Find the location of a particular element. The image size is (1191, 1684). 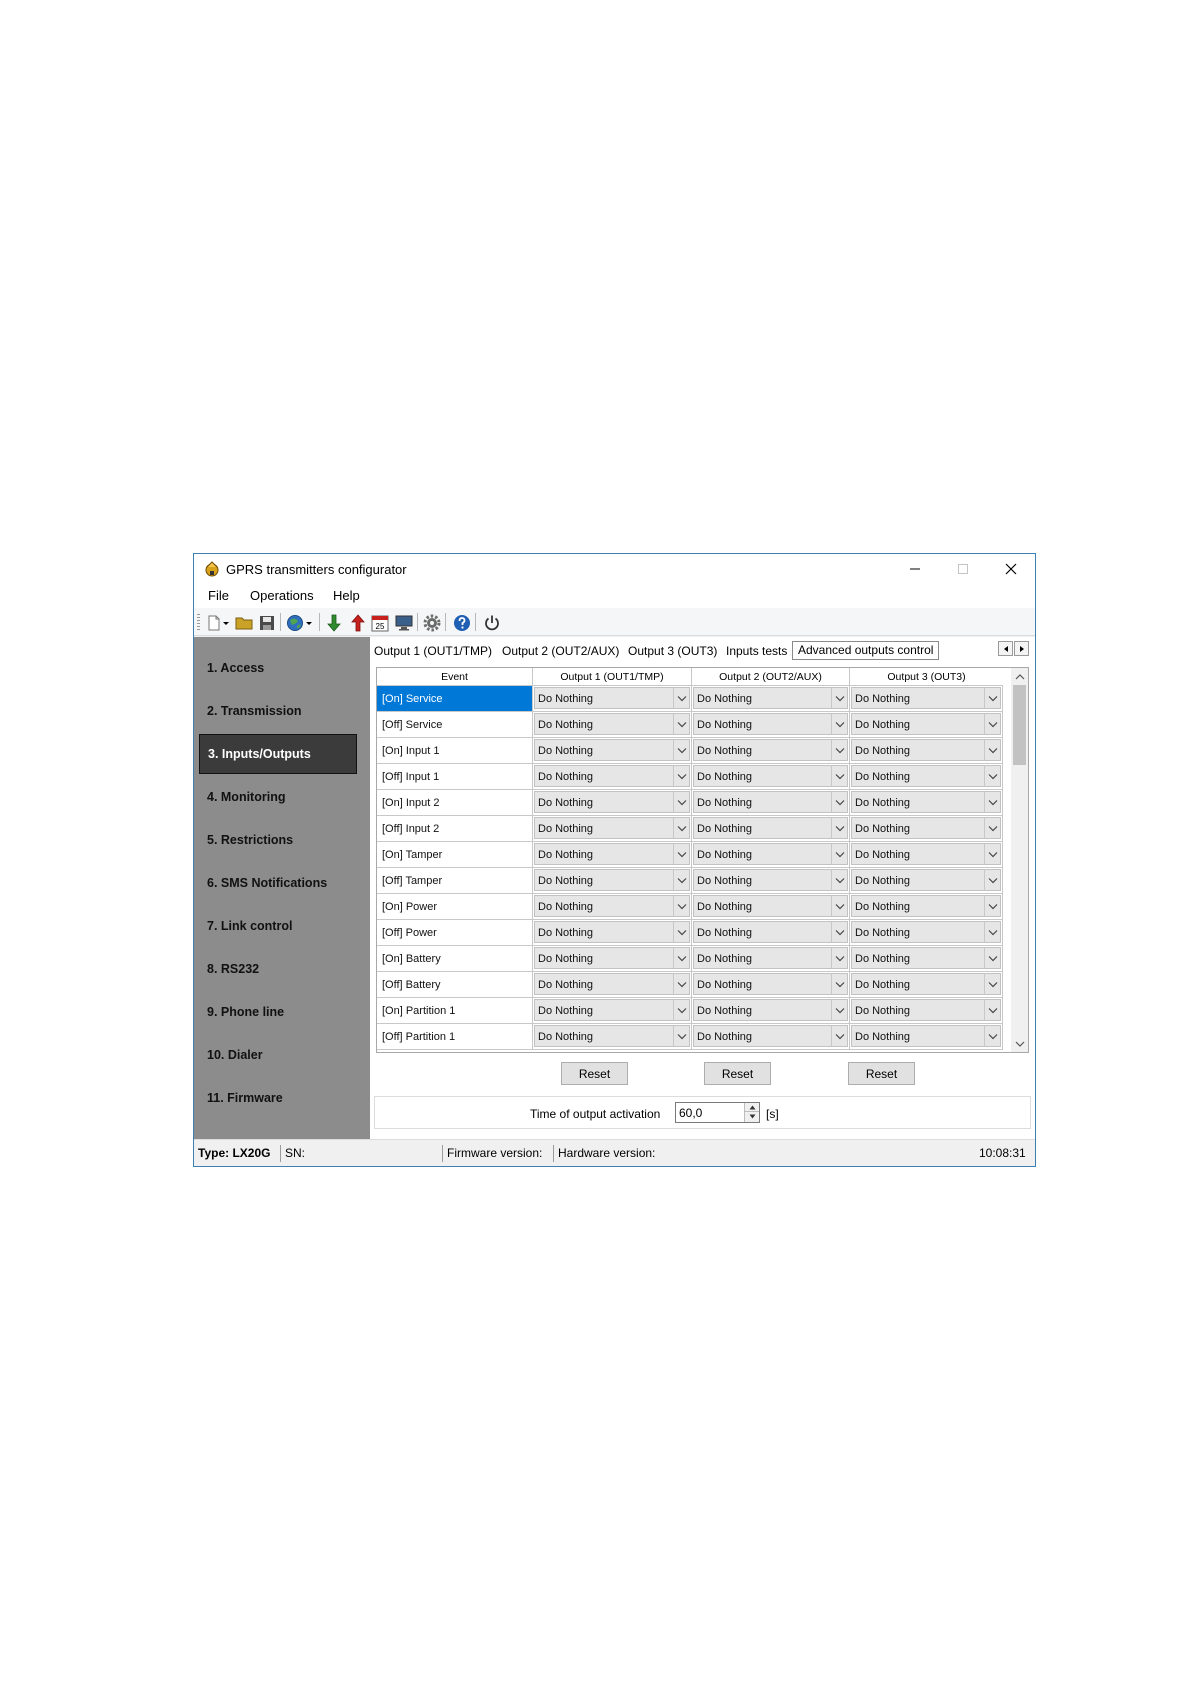

menu-help: Help is located at coordinates (346, 595).